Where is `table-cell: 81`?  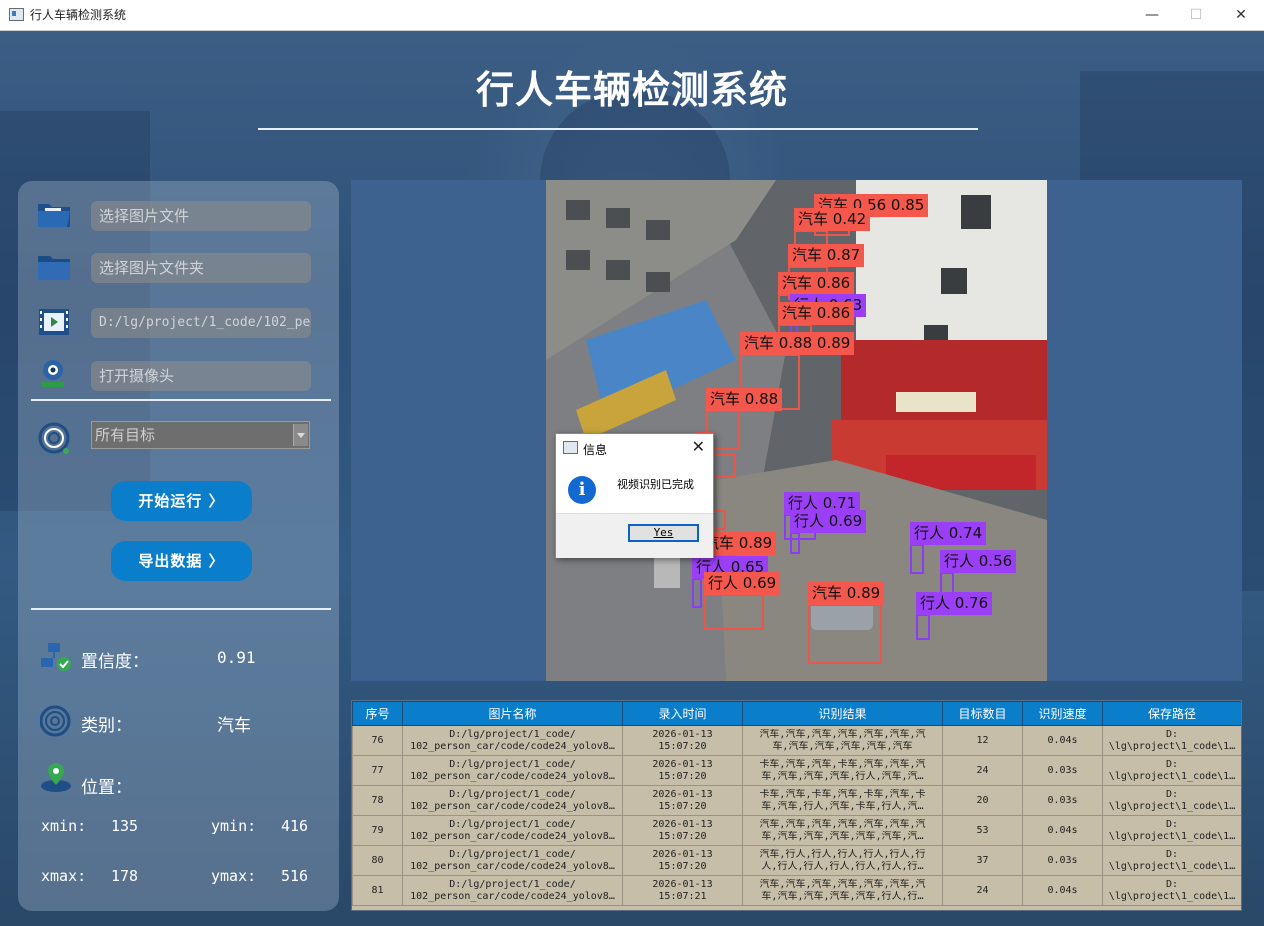
table-cell: 81 is located at coordinates (377, 890).